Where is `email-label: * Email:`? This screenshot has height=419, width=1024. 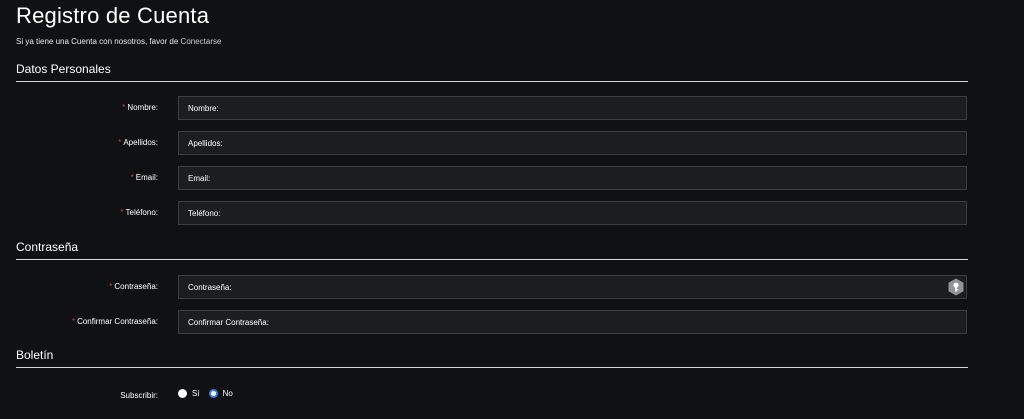
email-label: * Email: is located at coordinates (144, 177).